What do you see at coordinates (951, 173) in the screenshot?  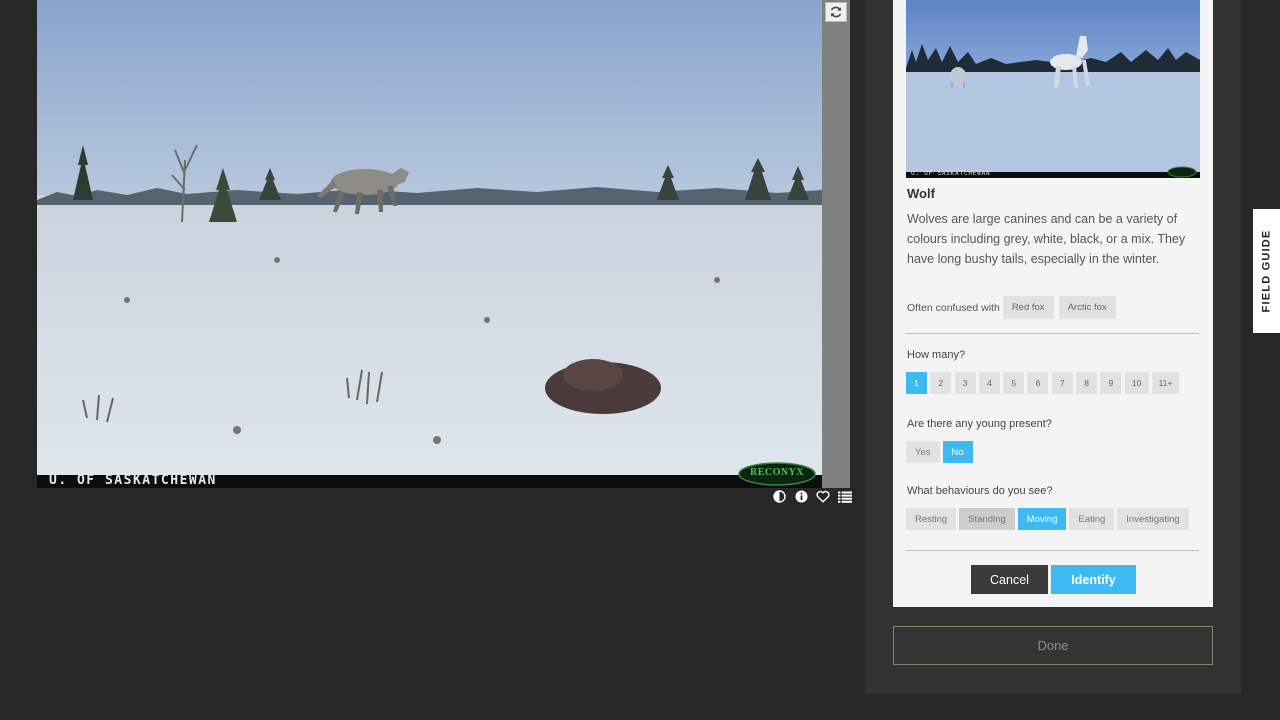 I see `species-photo-watermark: U. OF SASKATCHEWAN` at bounding box center [951, 173].